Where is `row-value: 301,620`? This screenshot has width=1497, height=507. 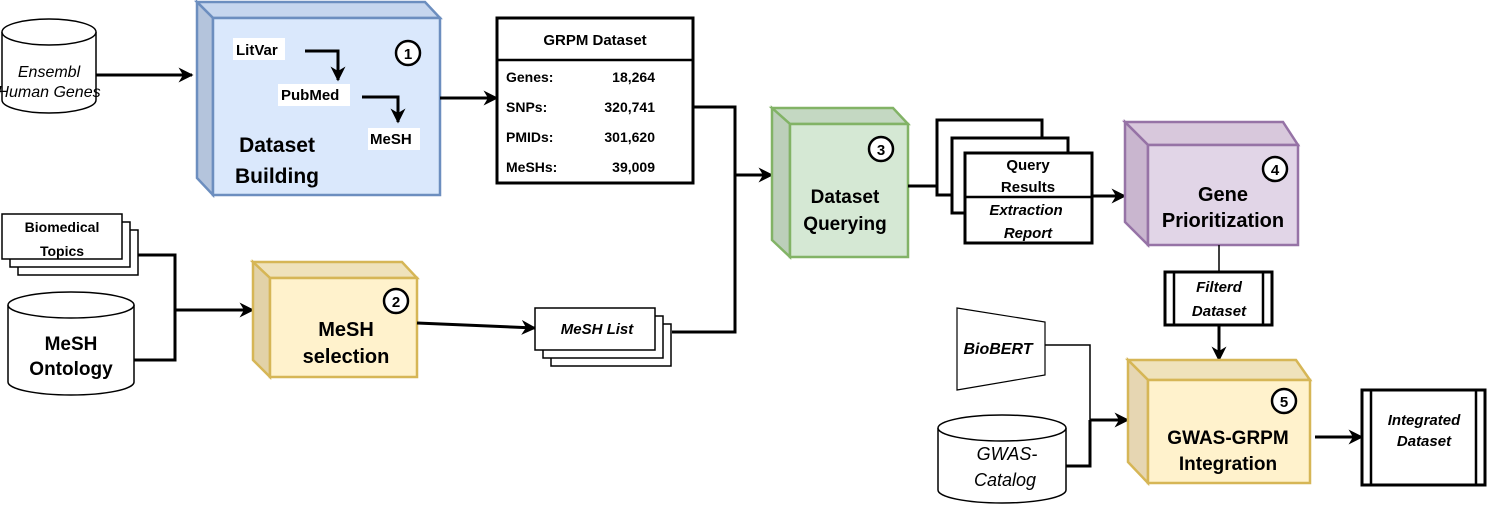
row-value: 301,620 is located at coordinates (629, 137).